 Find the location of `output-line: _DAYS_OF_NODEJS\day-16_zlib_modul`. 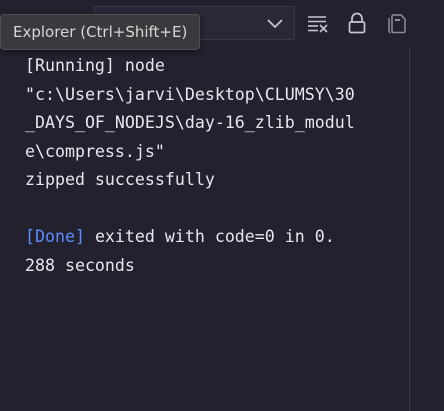

output-line: _DAYS_OF_NODEJS\day-16_zlib_modul is located at coordinates (190, 122).